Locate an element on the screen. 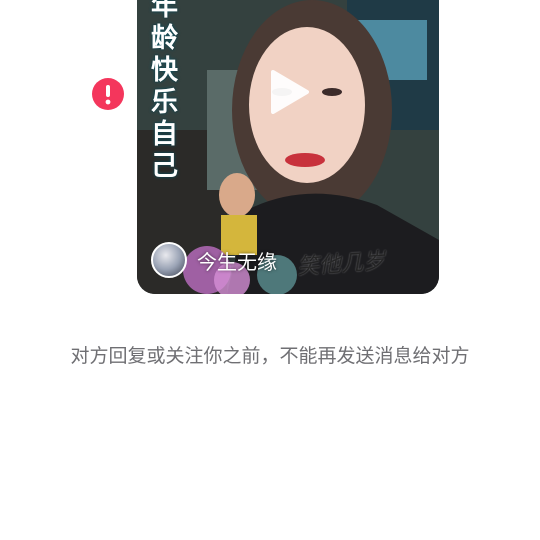  caption-char: 龄 is located at coordinates (165, 38).